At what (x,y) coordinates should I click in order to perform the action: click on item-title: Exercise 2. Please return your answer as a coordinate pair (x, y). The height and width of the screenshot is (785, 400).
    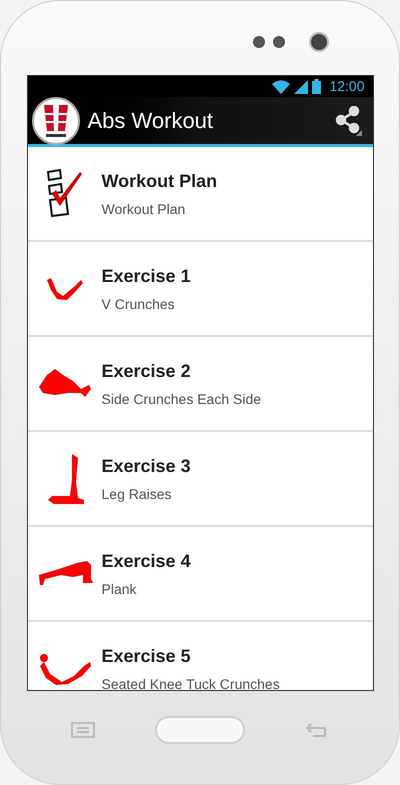
    Looking at the image, I should click on (147, 371).